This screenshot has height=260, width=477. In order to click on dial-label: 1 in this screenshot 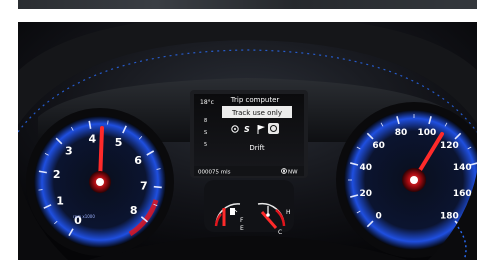, I will do `click(60, 200)`.